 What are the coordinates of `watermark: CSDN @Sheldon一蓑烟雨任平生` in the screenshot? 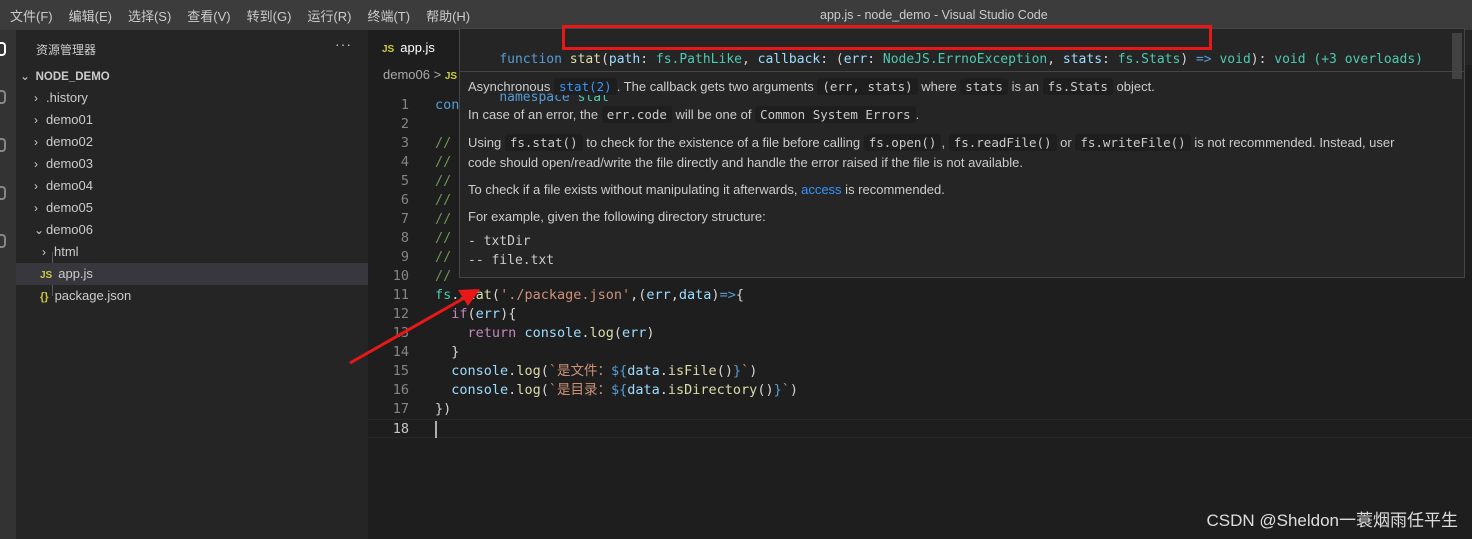 It's located at (1332, 520).